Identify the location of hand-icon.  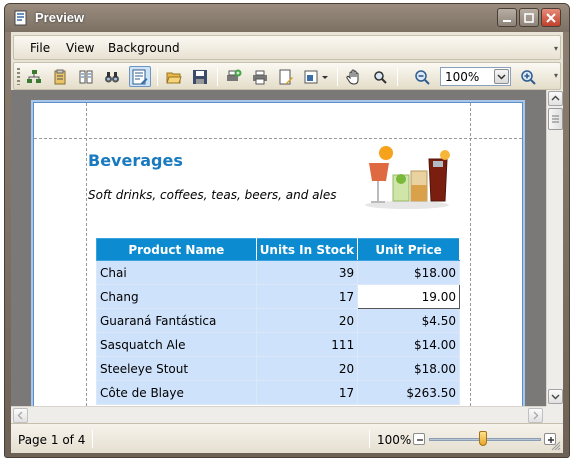
(352, 77).